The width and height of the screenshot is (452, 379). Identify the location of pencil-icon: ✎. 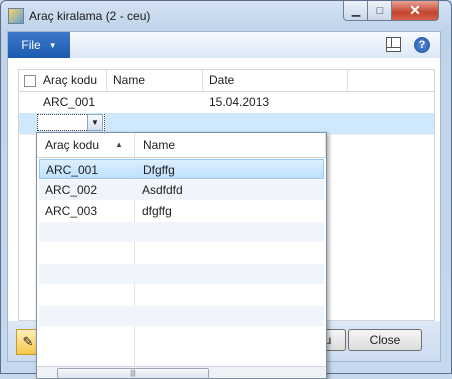
(28, 341).